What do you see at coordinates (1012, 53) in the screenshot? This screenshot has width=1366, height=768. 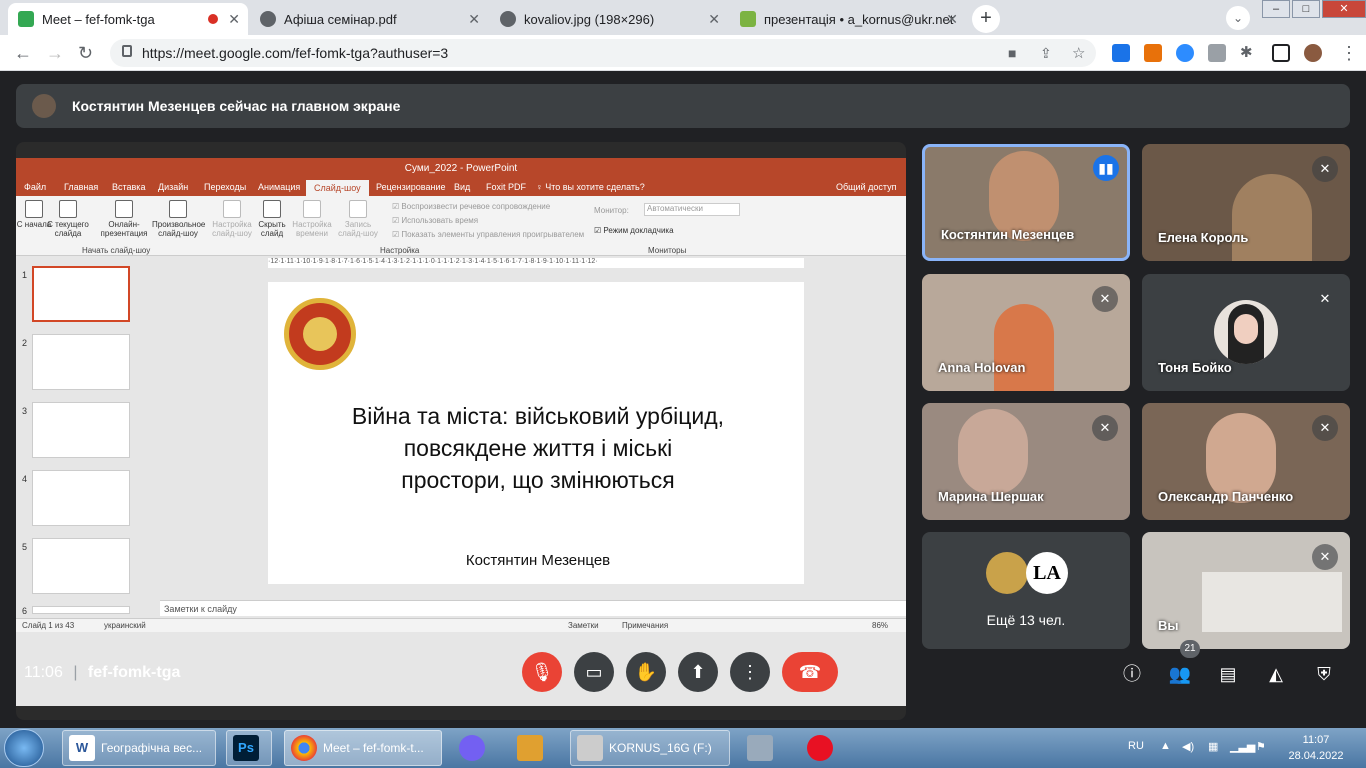 I see `camera-icon: ■` at bounding box center [1012, 53].